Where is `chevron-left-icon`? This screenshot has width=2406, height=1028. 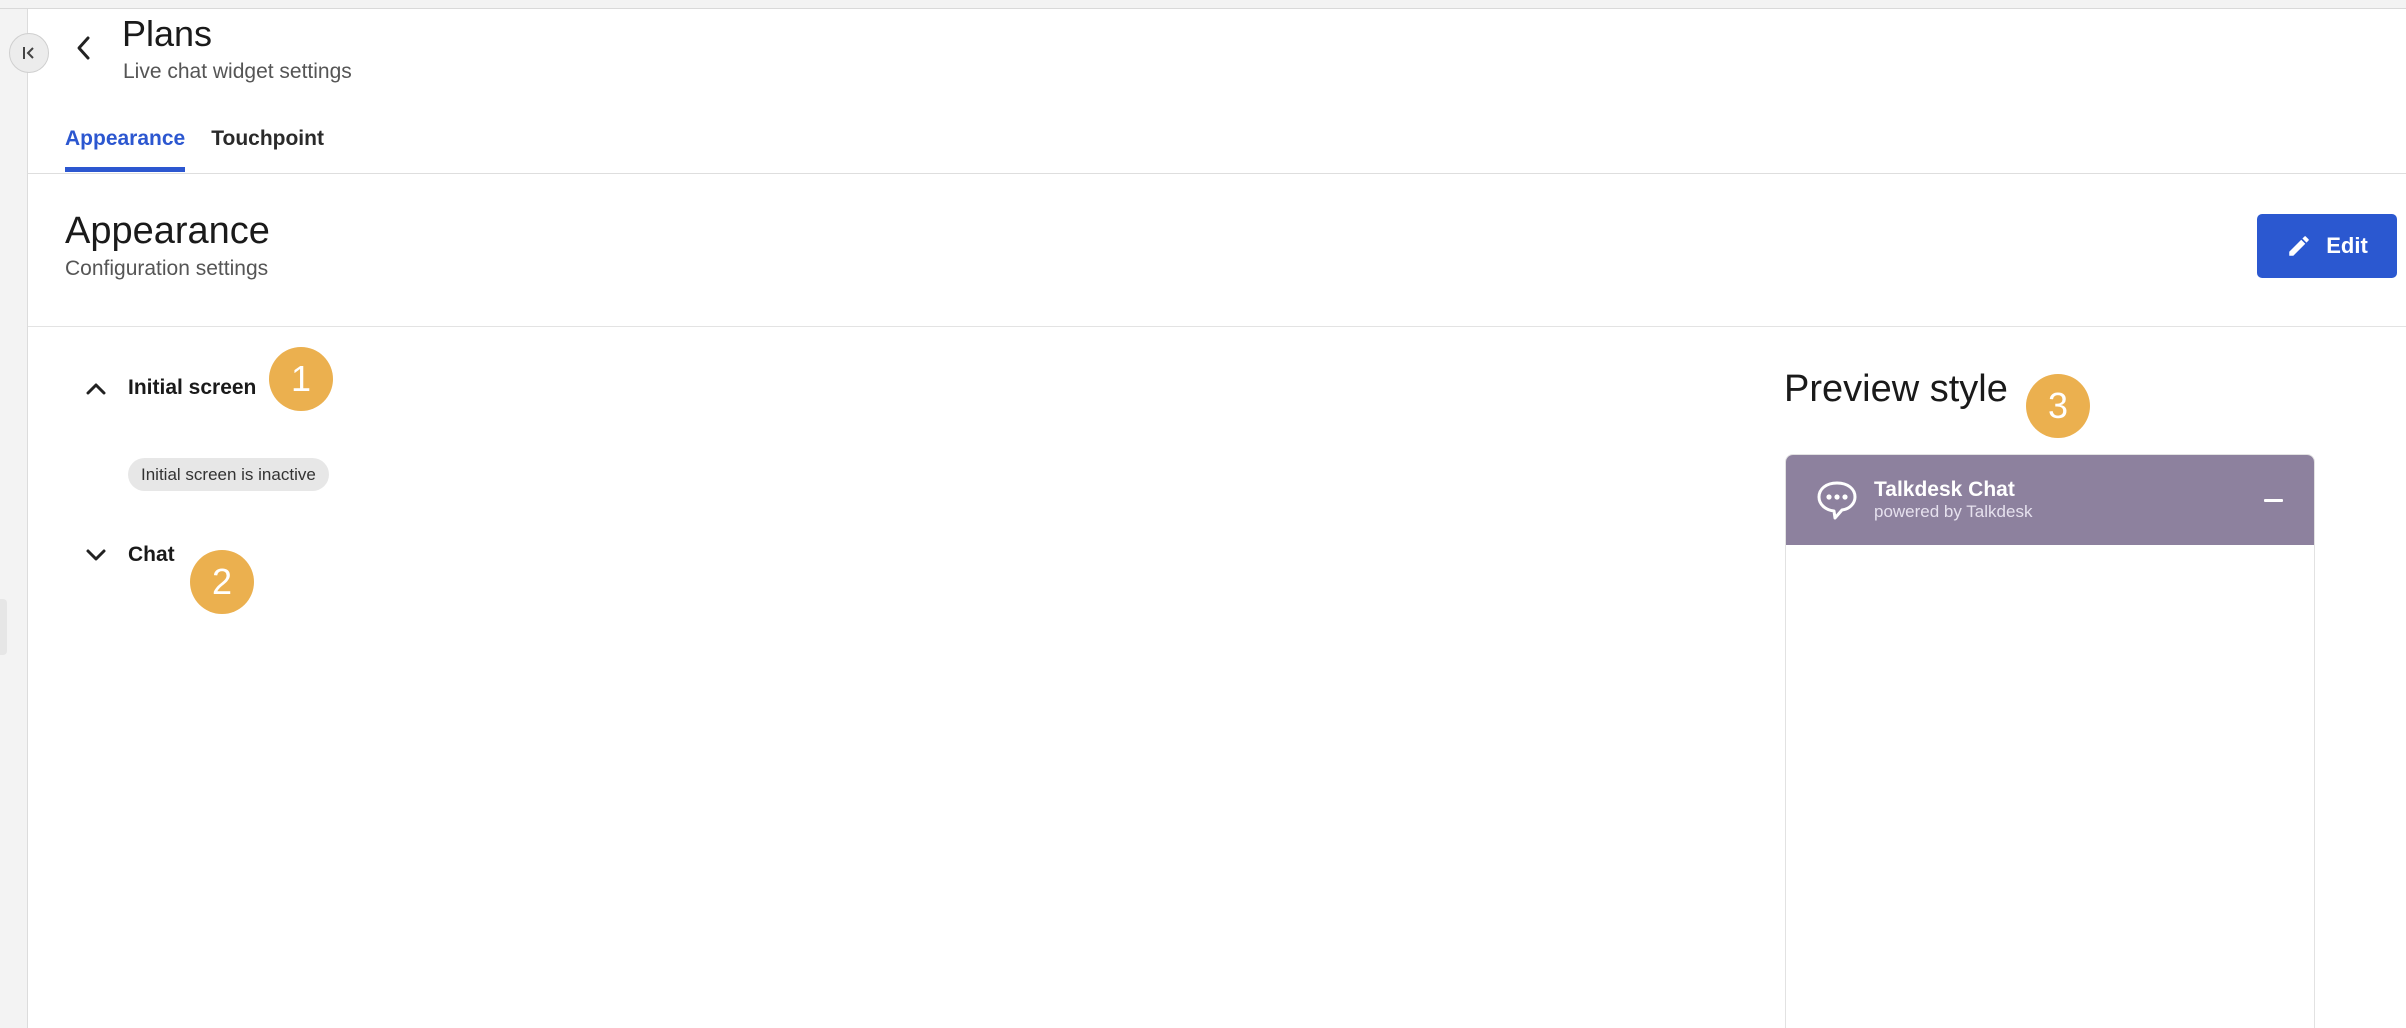 chevron-left-icon is located at coordinates (83, 48).